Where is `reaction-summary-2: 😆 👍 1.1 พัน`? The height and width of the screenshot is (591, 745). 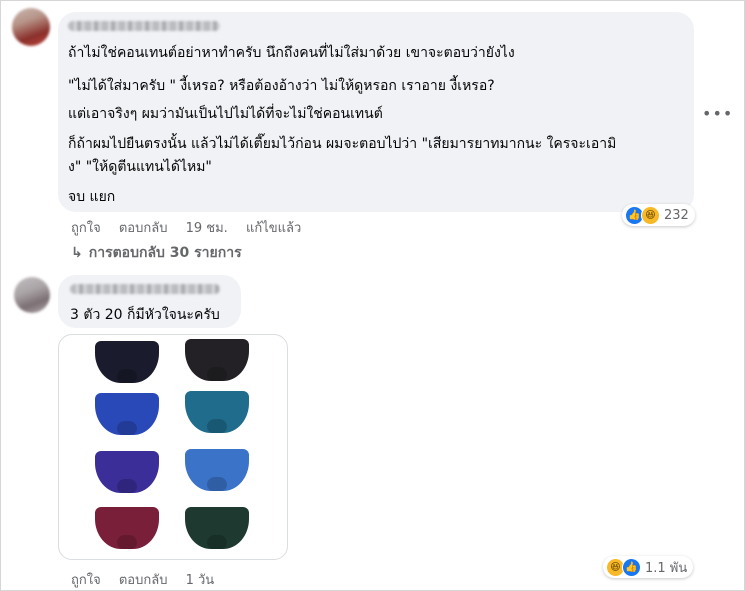
reaction-summary-2: 😆 👍 1.1 พัน is located at coordinates (648, 567).